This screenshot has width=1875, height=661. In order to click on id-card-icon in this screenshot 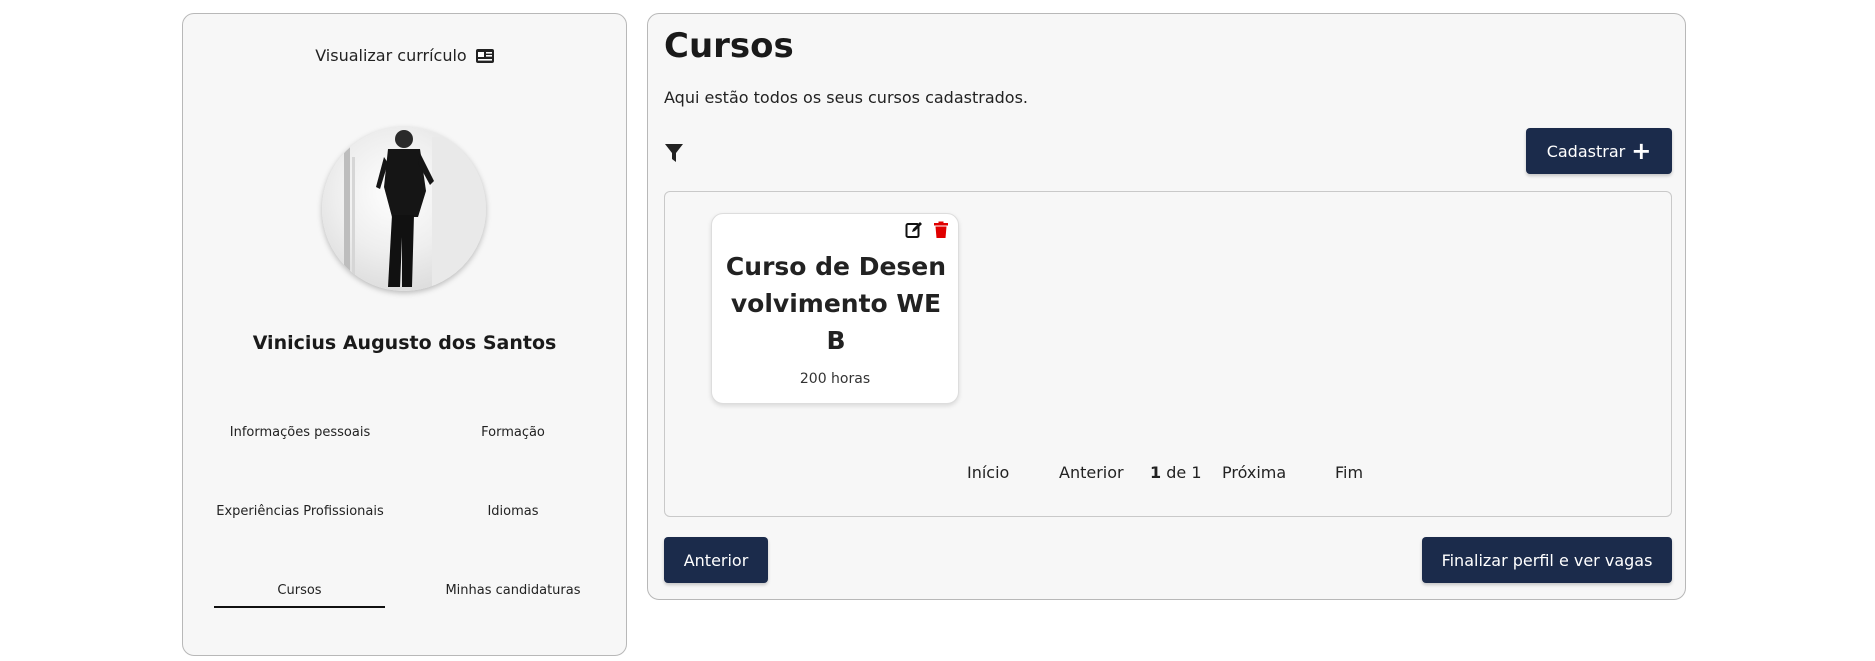, I will do `click(484, 56)`.